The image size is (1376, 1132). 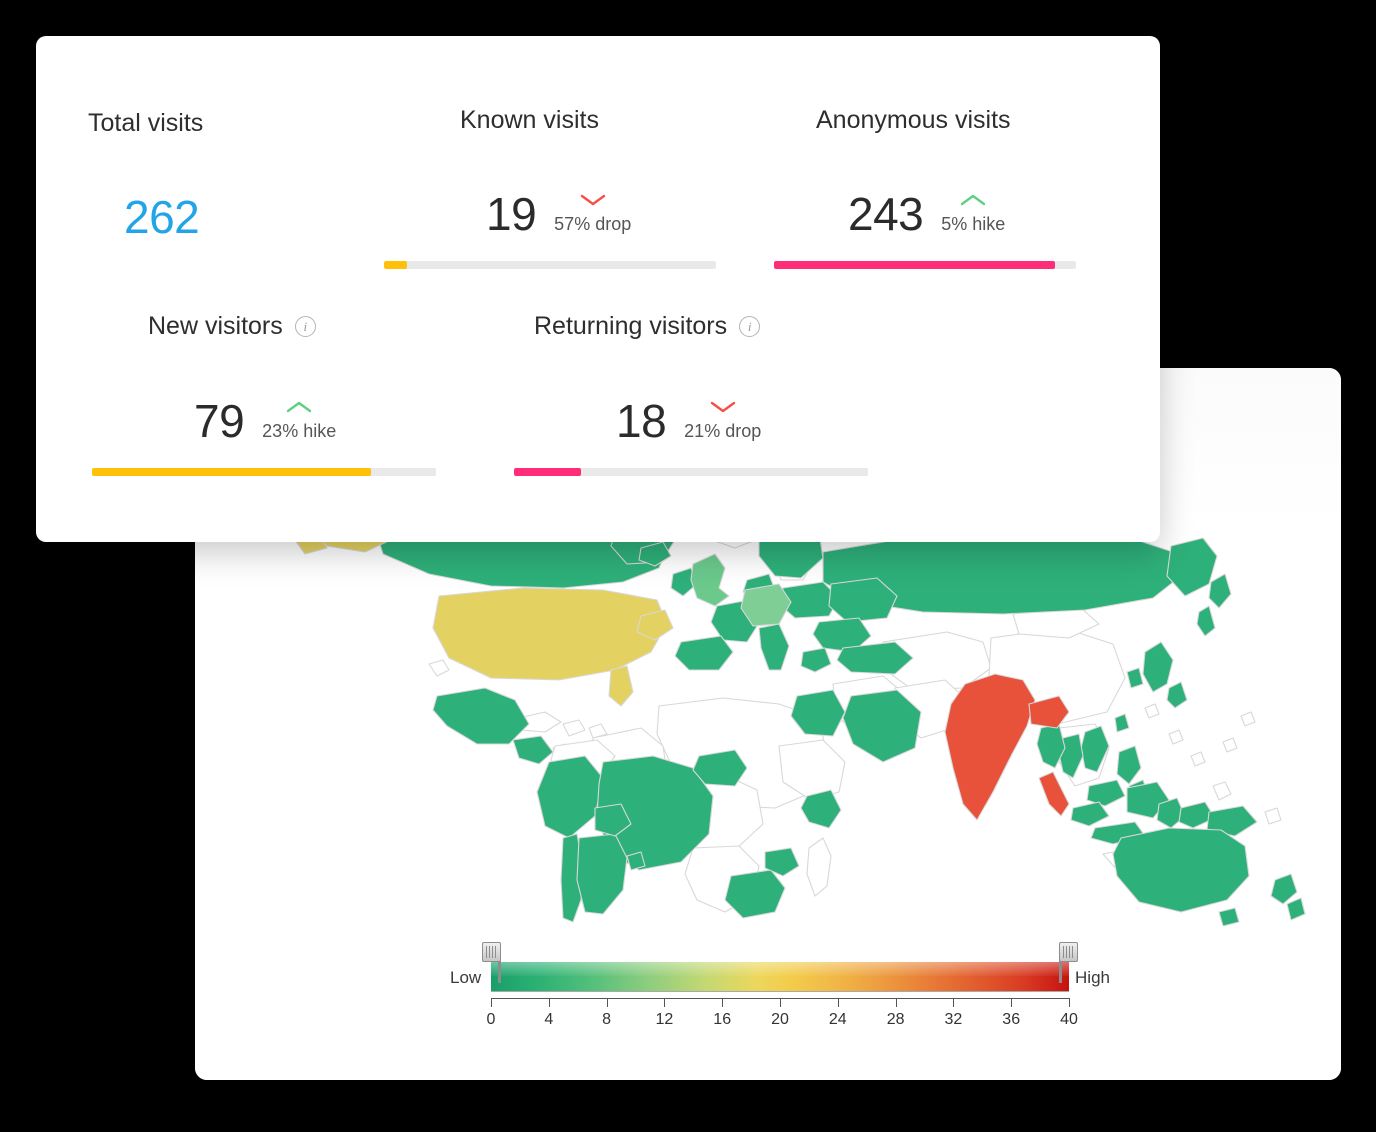 What do you see at coordinates (780, 995) in the screenshot?
I see `map-color-legend: Low High 0 4 8 12 16 20 24 28 32 36 40` at bounding box center [780, 995].